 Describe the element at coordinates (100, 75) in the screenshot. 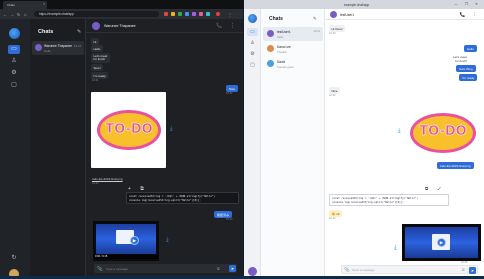

I see `message-bubble: I'm ready` at that location.